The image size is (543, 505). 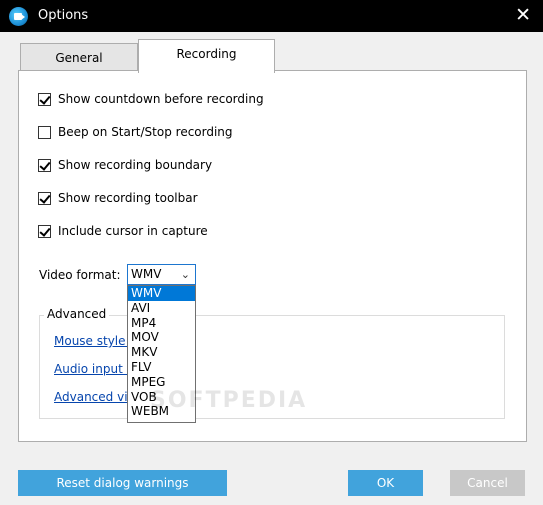 I want to click on ok-button: OK, so click(x=385, y=483).